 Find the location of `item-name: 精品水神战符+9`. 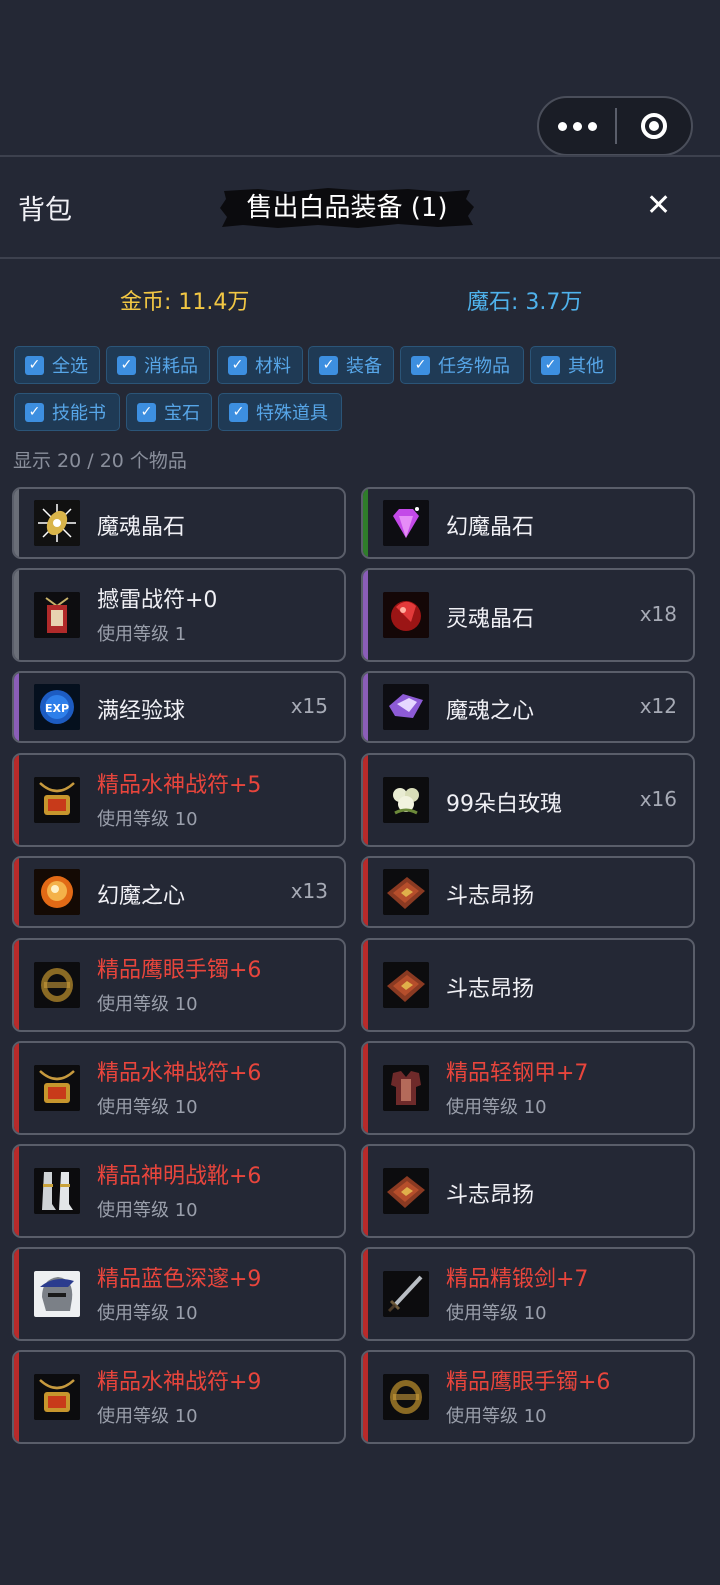

item-name: 精品水神战符+9 is located at coordinates (179, 1382).